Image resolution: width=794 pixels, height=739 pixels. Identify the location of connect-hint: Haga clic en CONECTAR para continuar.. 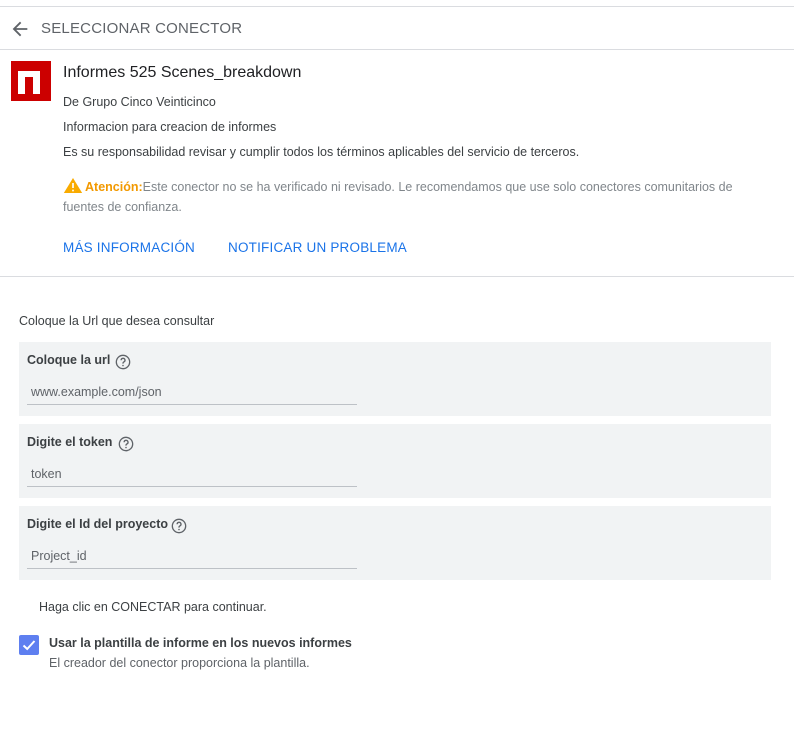
(153, 607).